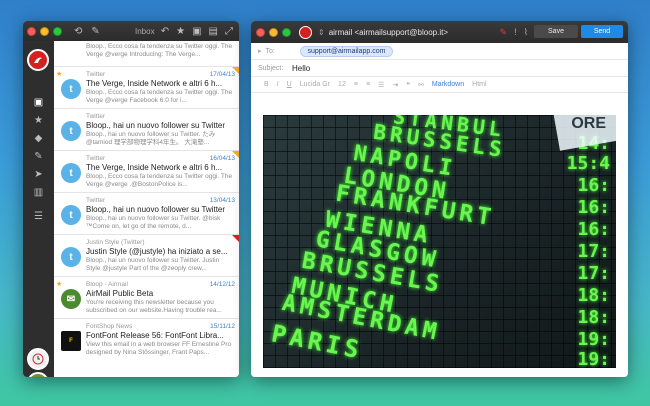  Describe the element at coordinates (408, 85) in the screenshot. I see `quote-icon: ❝` at that location.